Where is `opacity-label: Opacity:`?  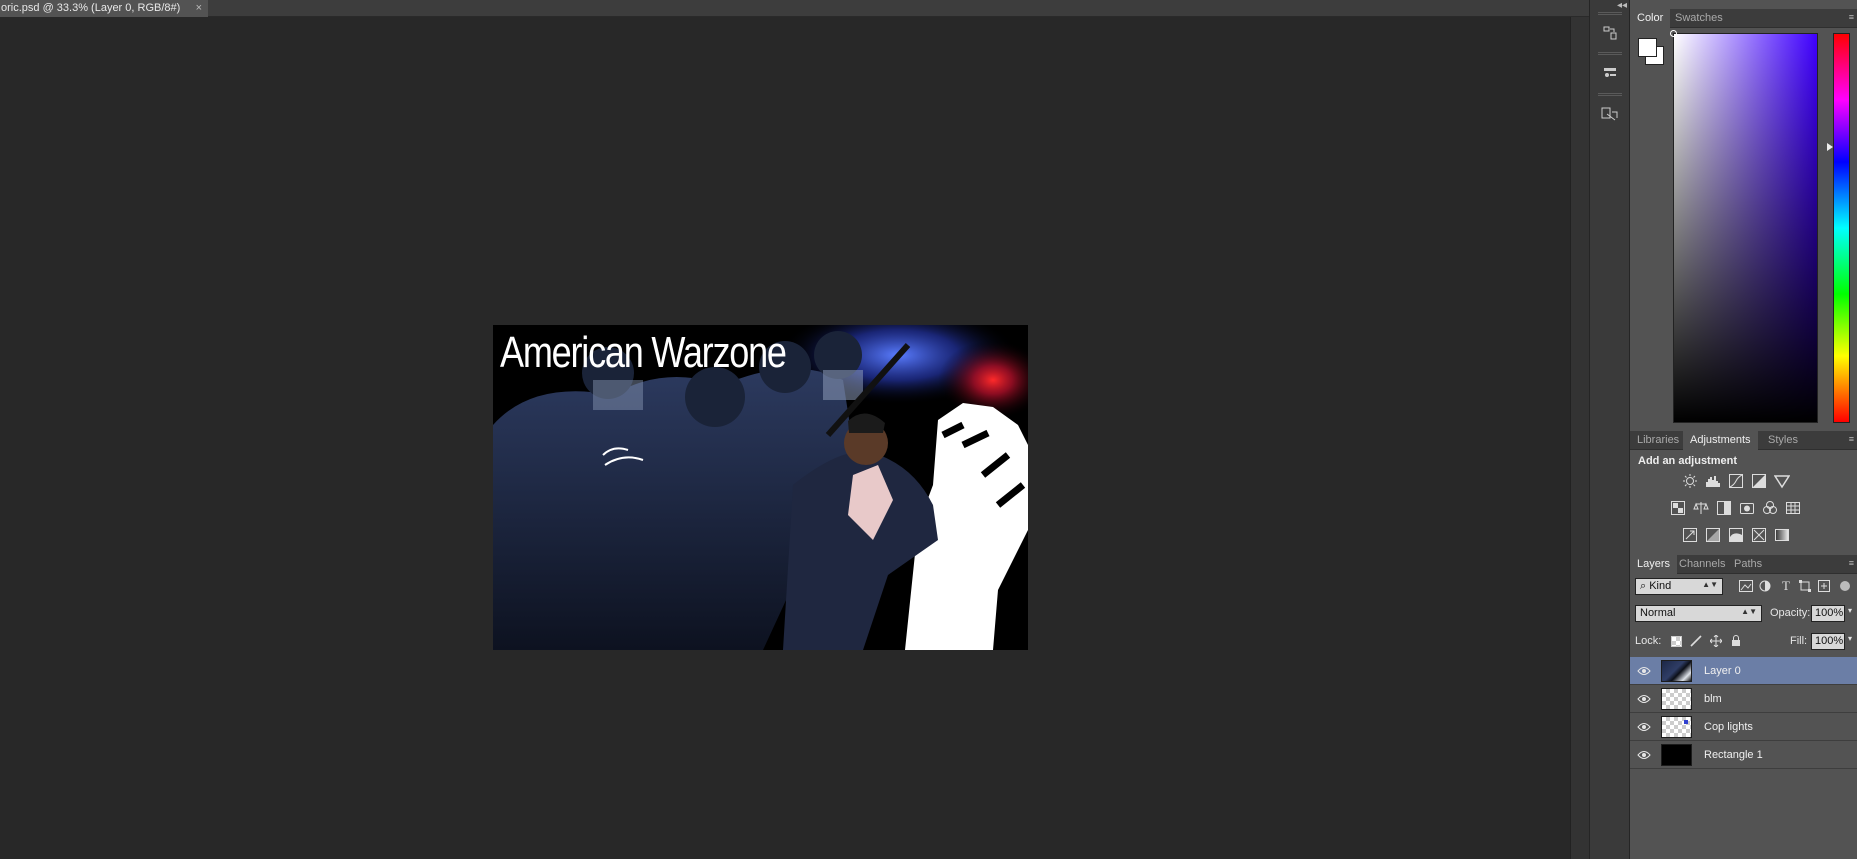
opacity-label: Opacity: is located at coordinates (1790, 613).